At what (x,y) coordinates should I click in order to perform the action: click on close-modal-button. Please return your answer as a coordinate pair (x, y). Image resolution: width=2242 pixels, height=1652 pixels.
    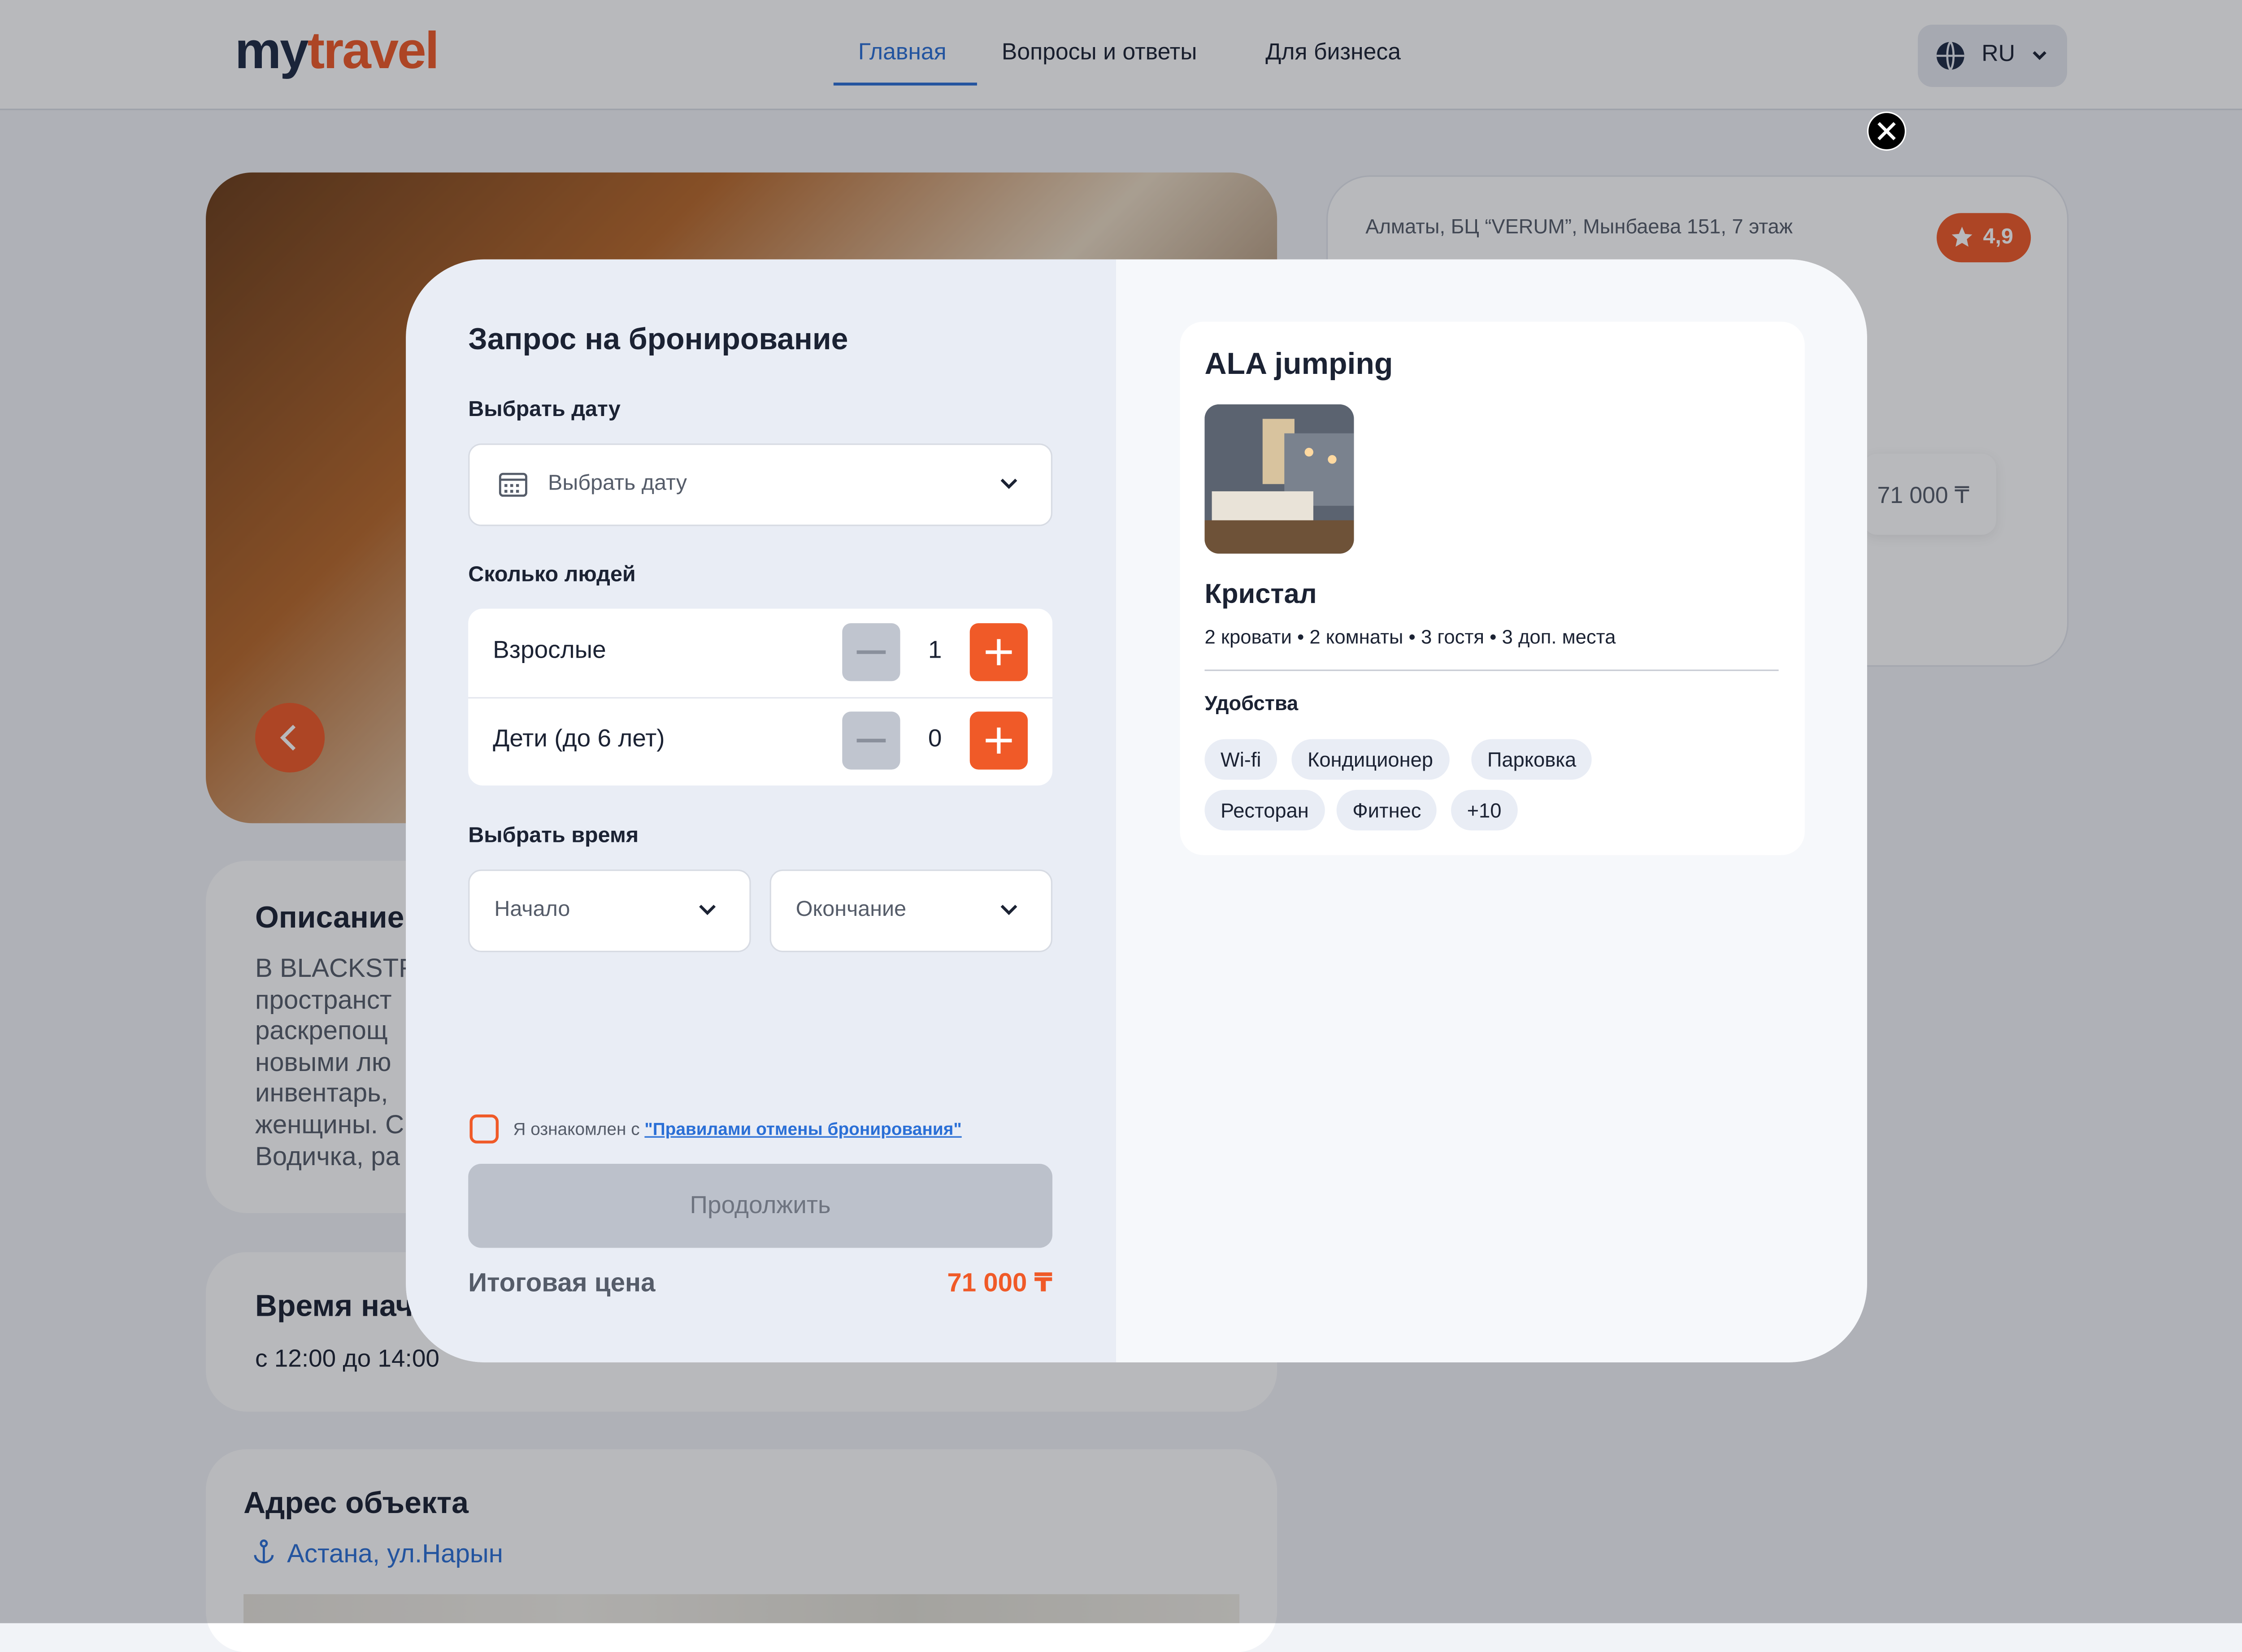
    Looking at the image, I should click on (1887, 131).